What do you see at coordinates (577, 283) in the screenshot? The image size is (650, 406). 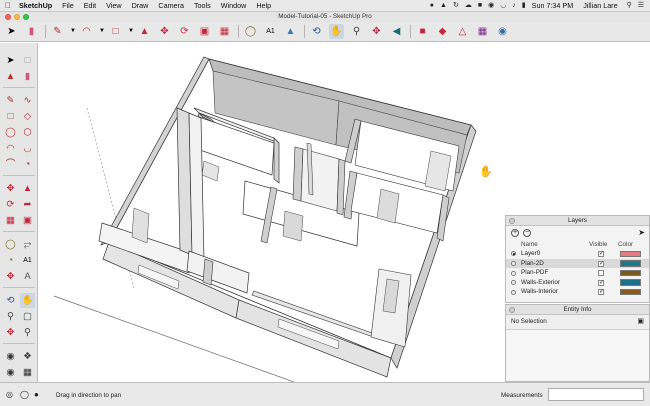 I see `layer-row-walls-exterior: Walls-Exterior ✓` at bounding box center [577, 283].